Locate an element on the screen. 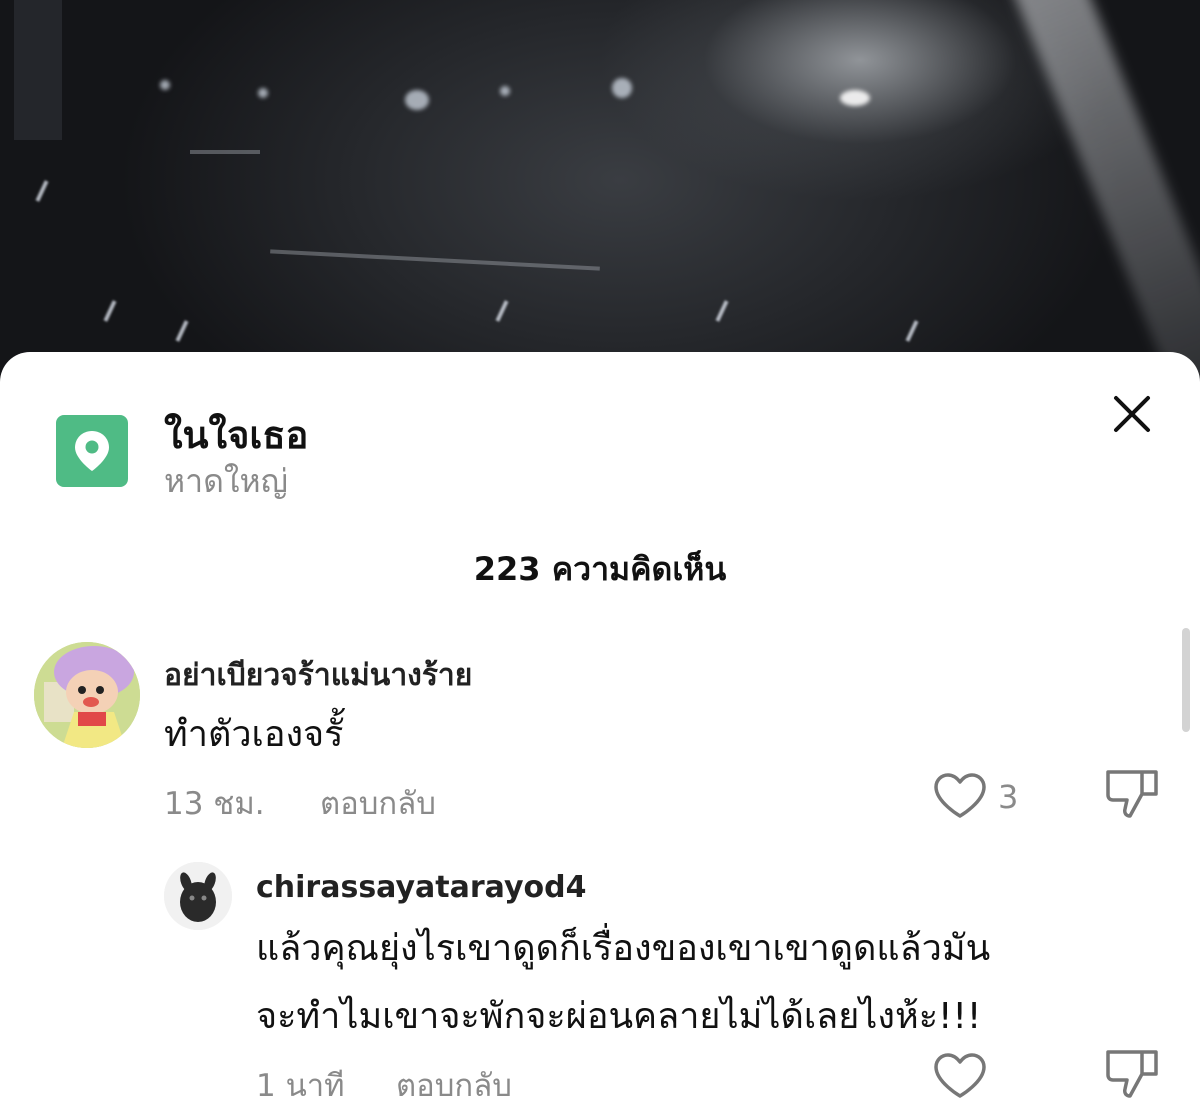 This screenshot has width=1200, height=1112. stage-pillar is located at coordinates (38, 70).